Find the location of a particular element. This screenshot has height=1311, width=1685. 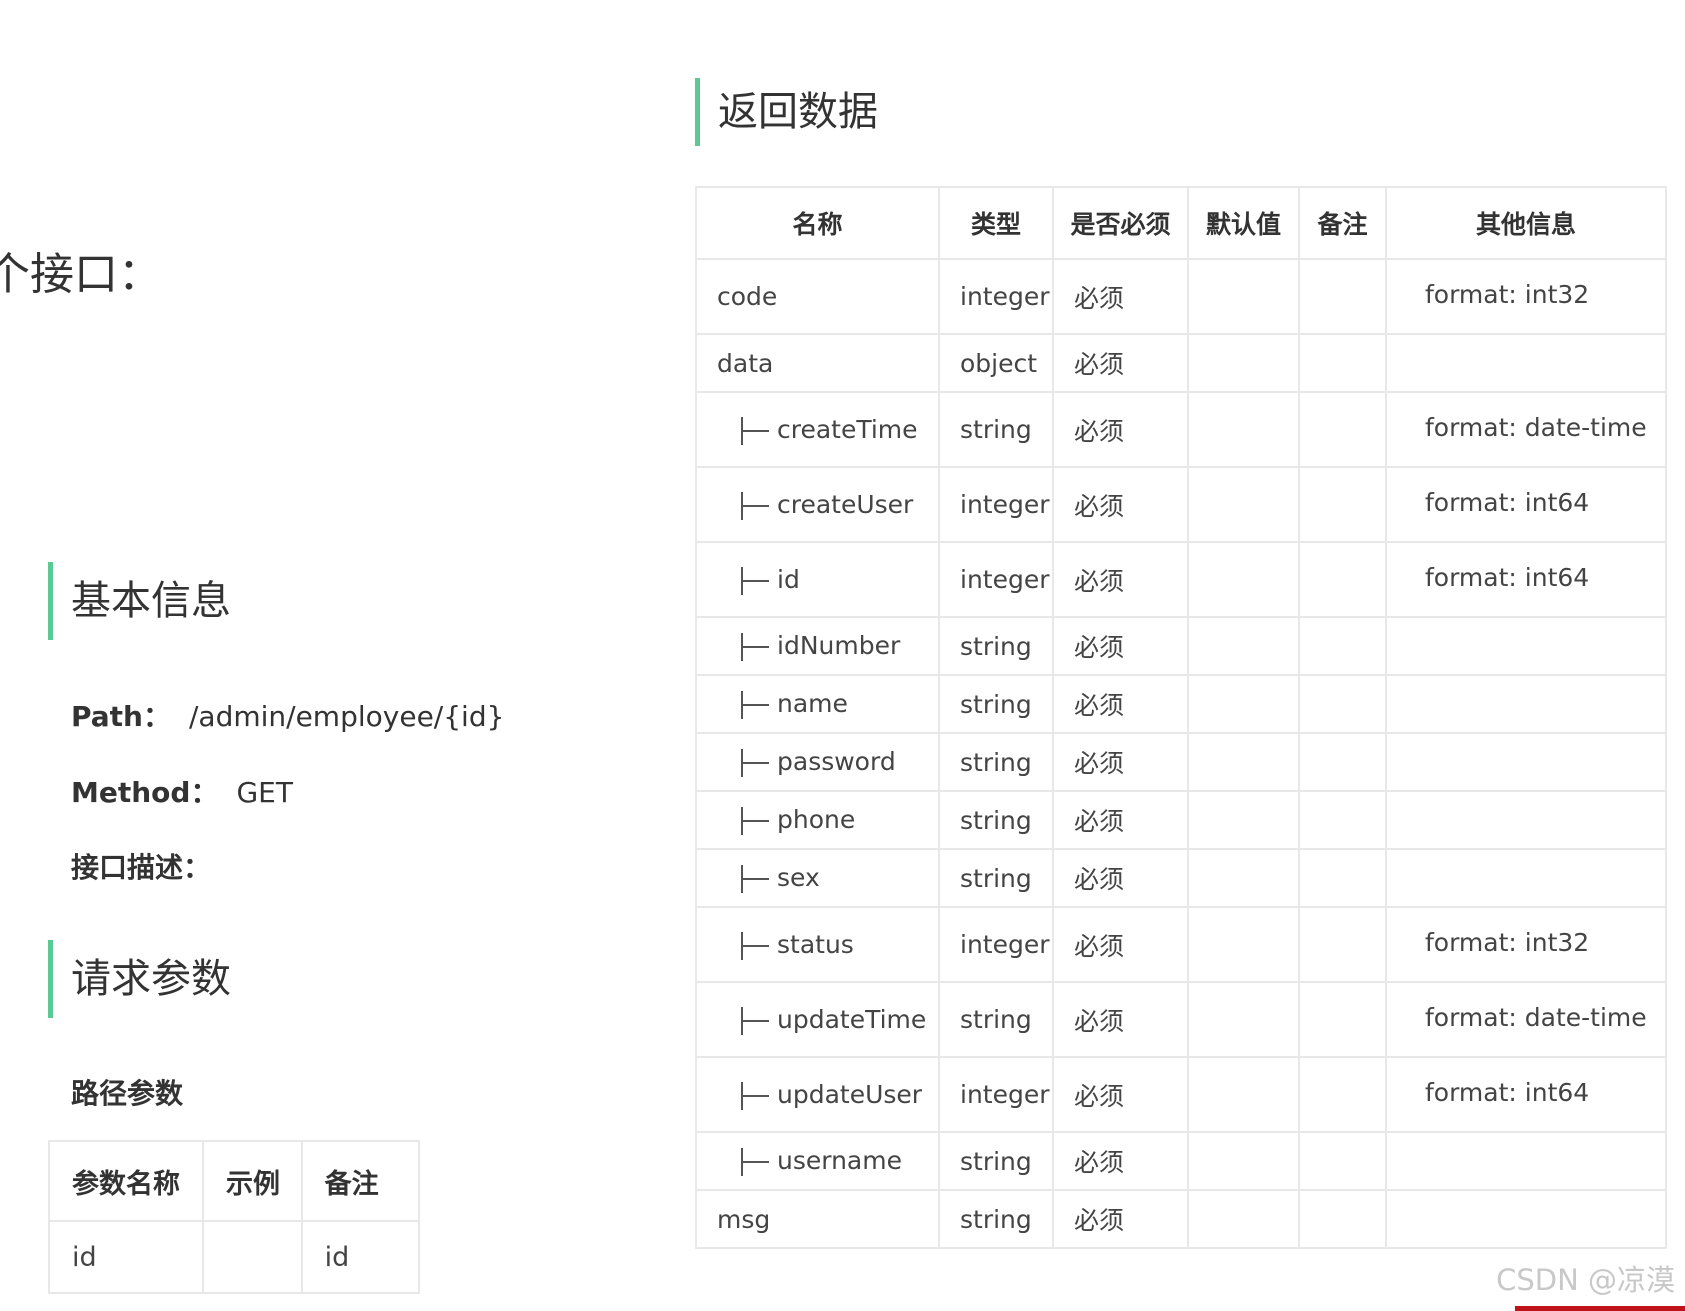

field-name-text: code is located at coordinates (747, 296).